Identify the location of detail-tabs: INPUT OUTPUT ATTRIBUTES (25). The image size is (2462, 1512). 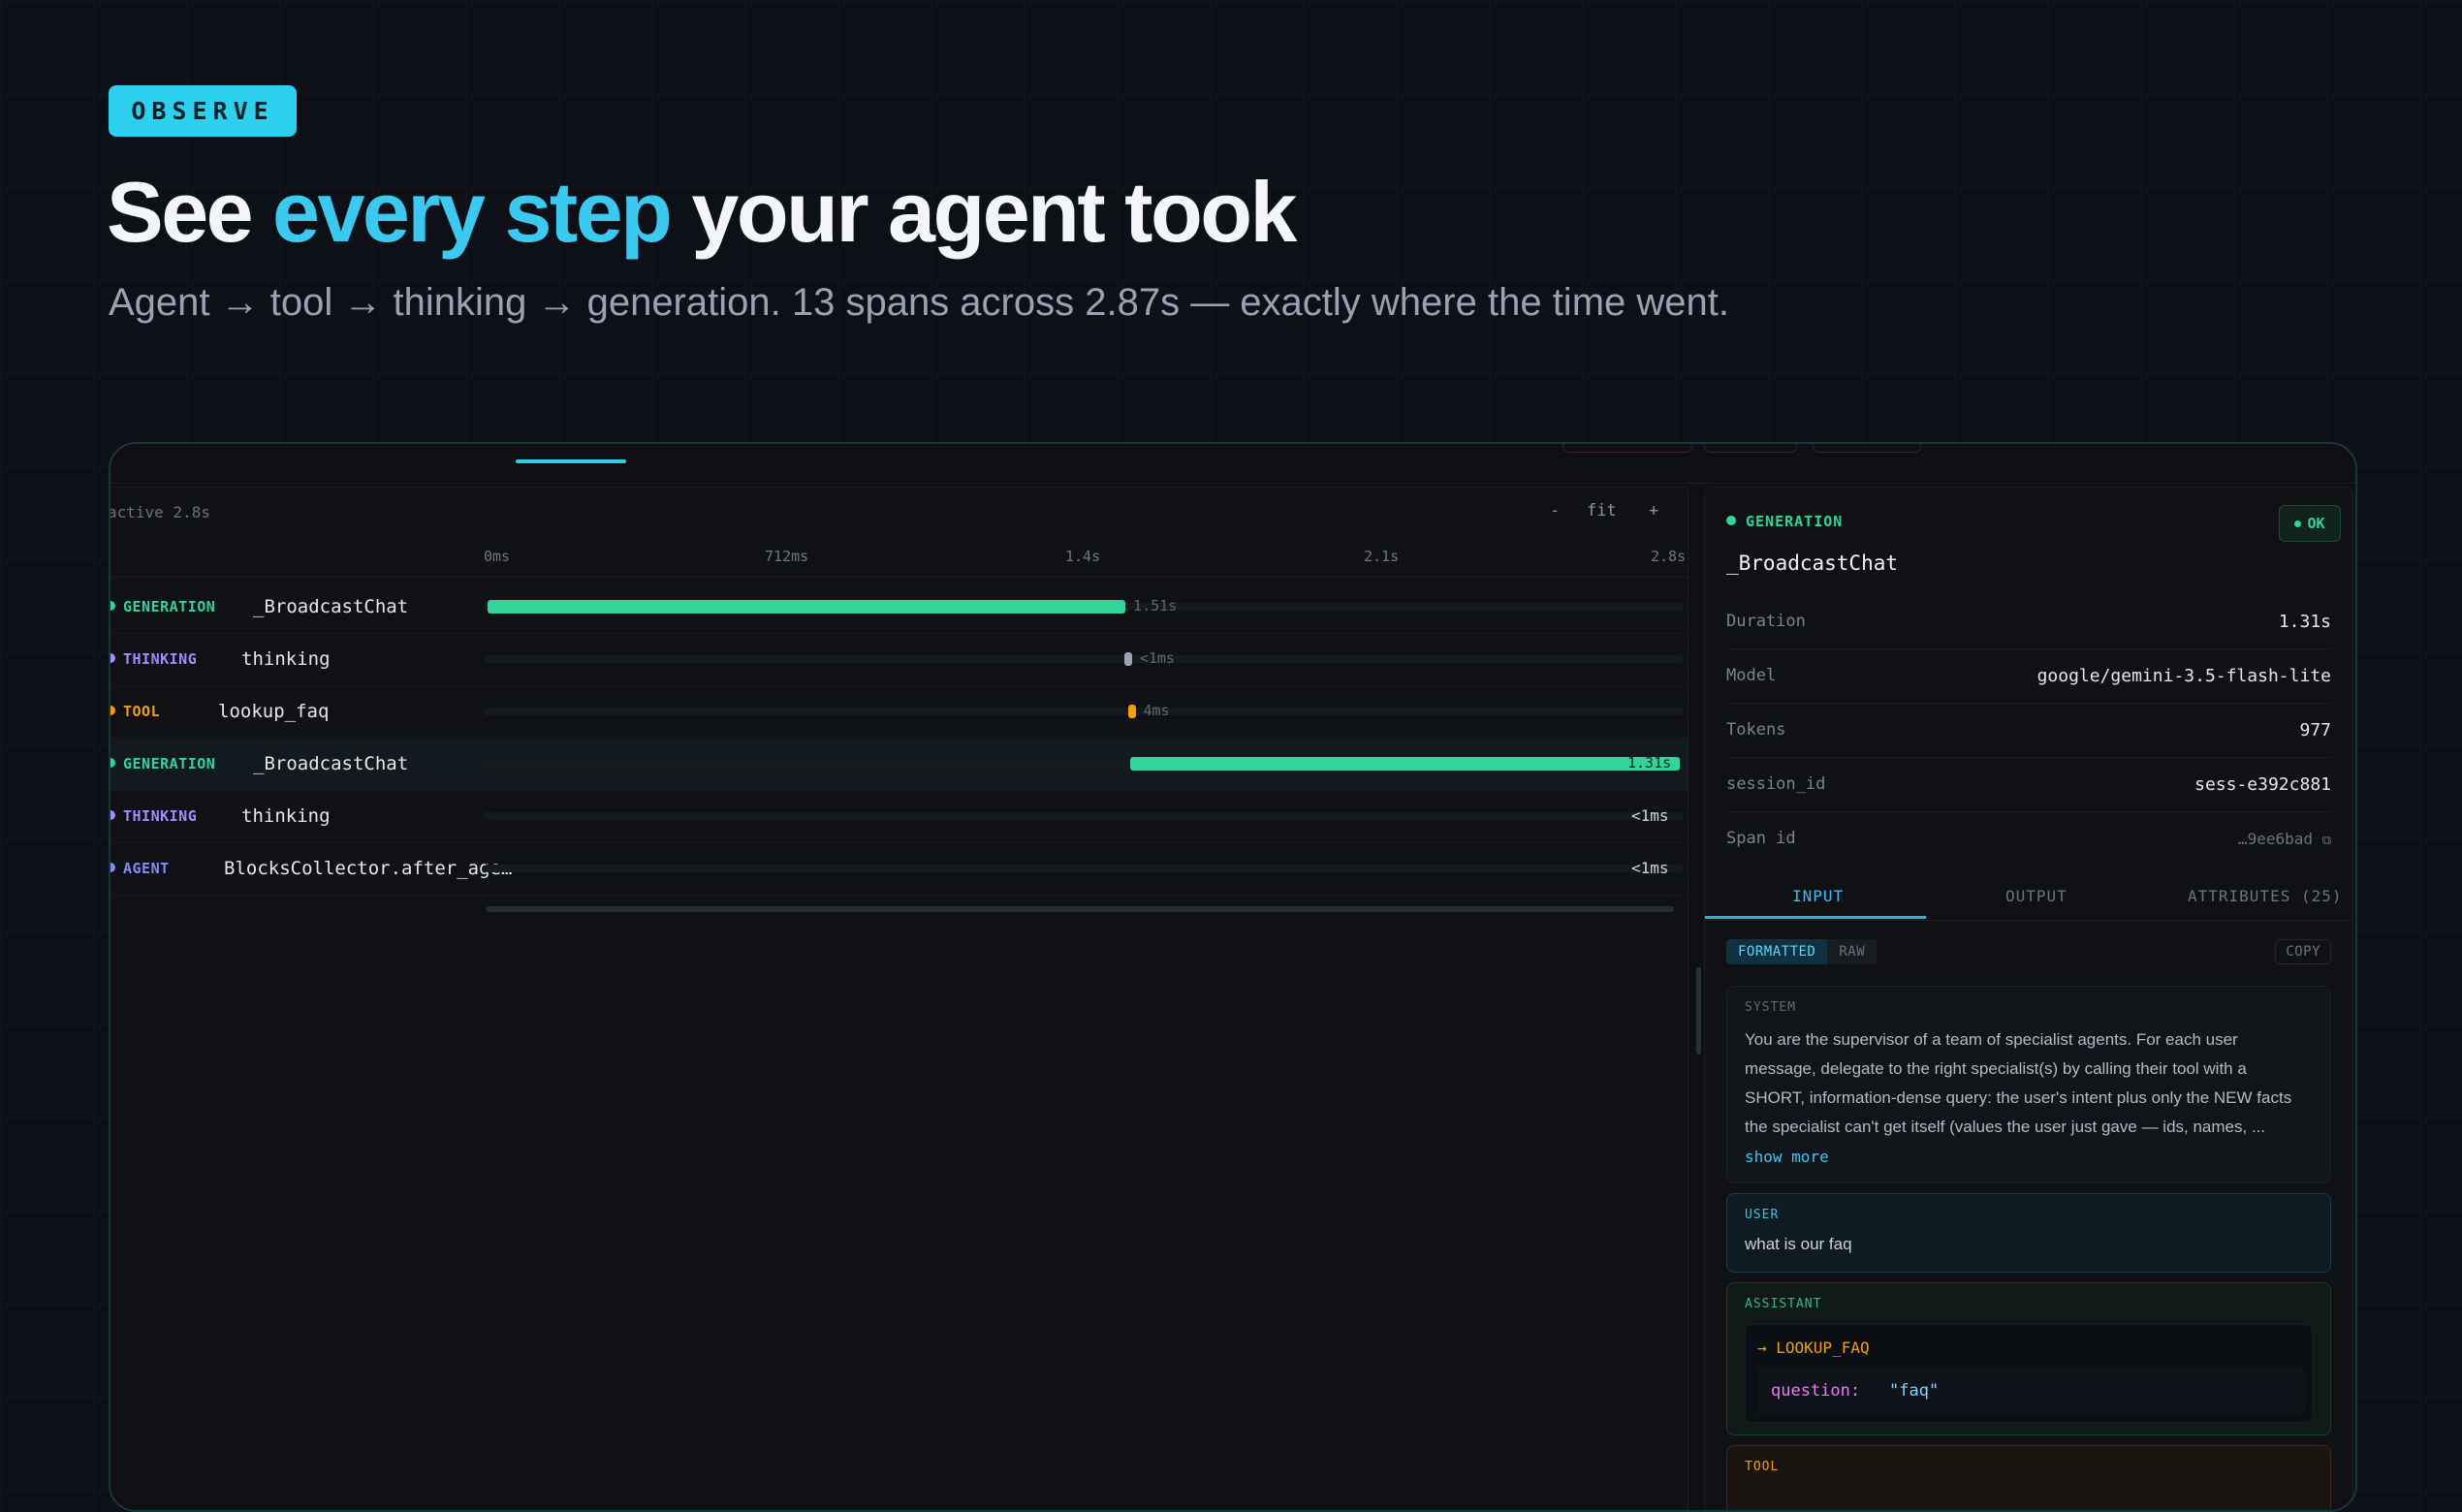
(2028, 897).